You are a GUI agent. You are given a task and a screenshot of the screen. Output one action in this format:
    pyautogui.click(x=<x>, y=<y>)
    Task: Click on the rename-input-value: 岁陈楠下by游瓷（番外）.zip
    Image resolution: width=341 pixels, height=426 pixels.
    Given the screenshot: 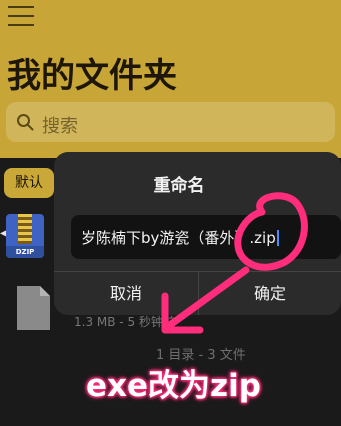 What is the action you would take?
    pyautogui.click(x=180, y=237)
    